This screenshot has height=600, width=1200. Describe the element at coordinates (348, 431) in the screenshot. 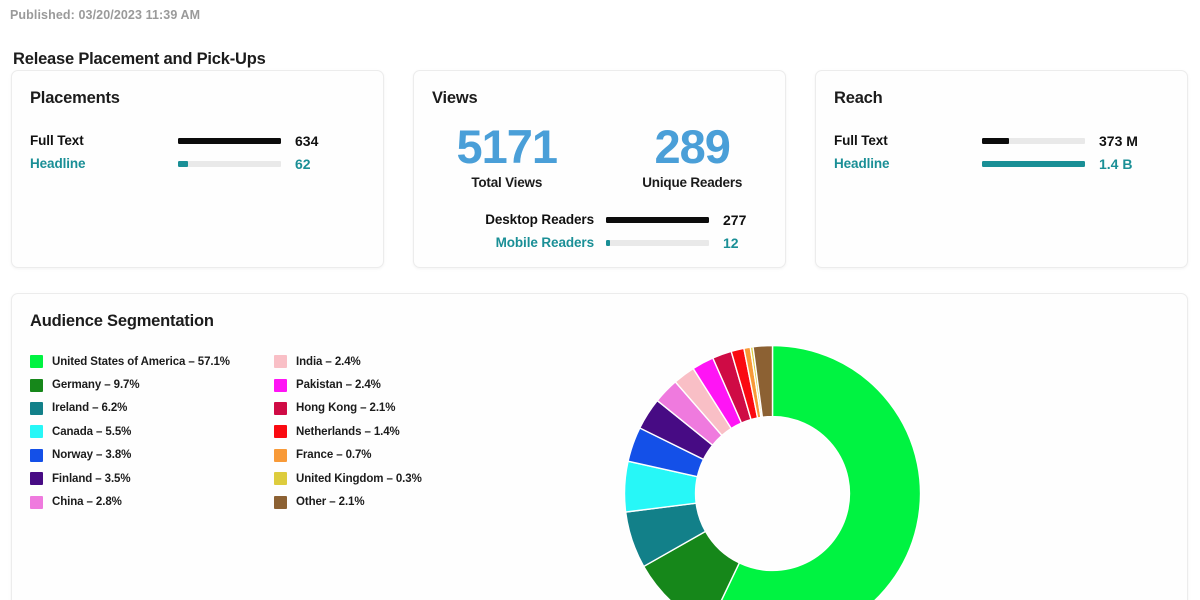

I see `legend-item-label: Netherlands – 1.4%` at that location.